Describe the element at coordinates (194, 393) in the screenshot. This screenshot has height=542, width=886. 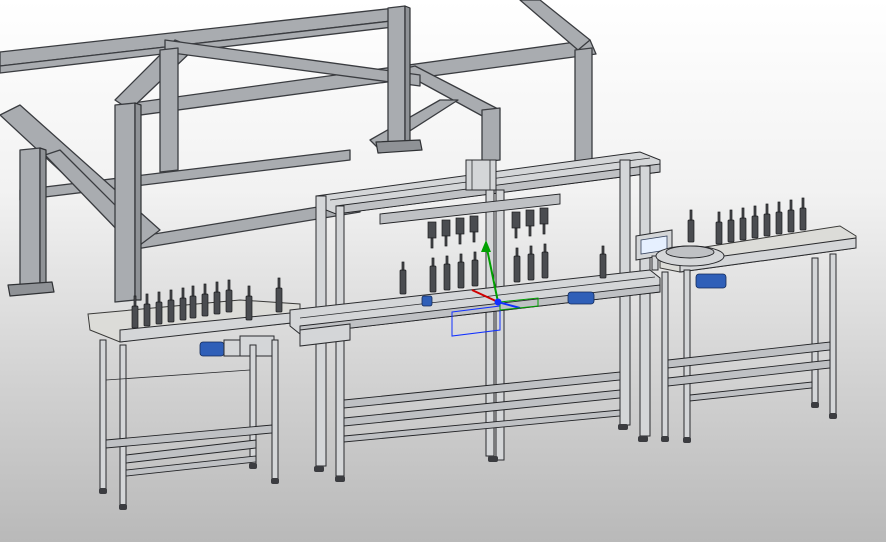
I see `left-infeed-table` at that location.